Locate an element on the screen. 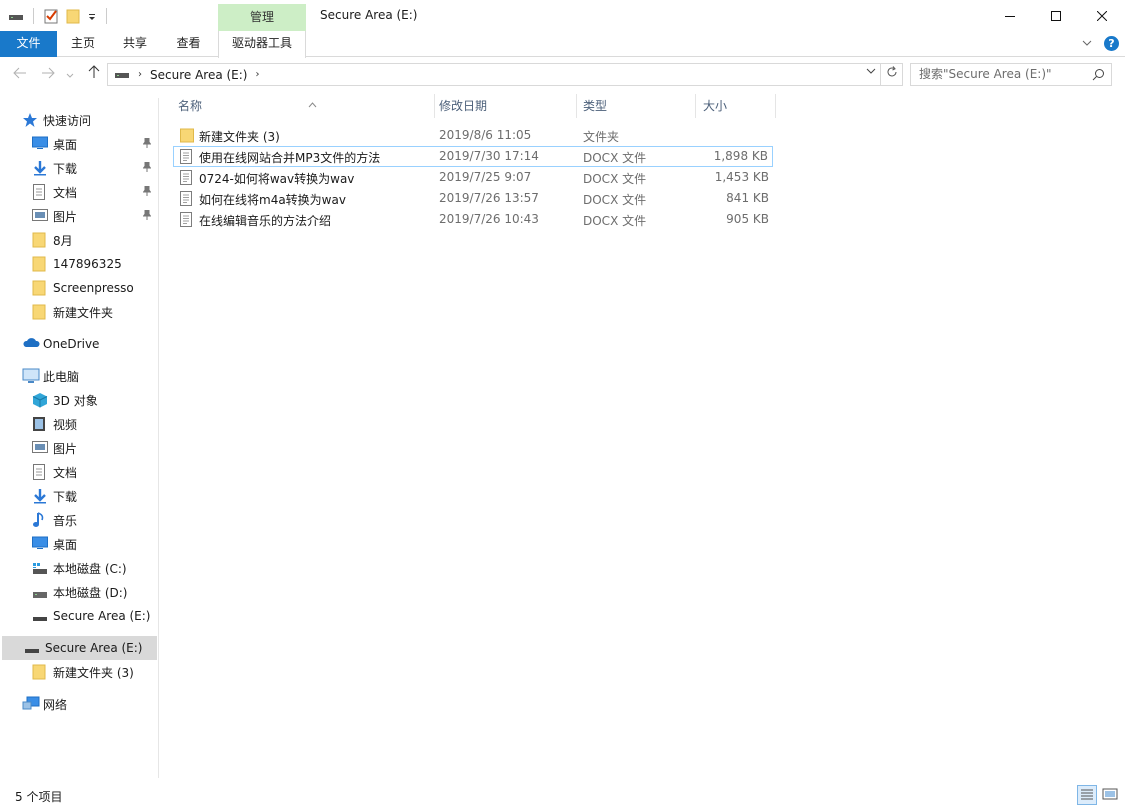  file-date: 2019/7/26 13:57 is located at coordinates (489, 198).